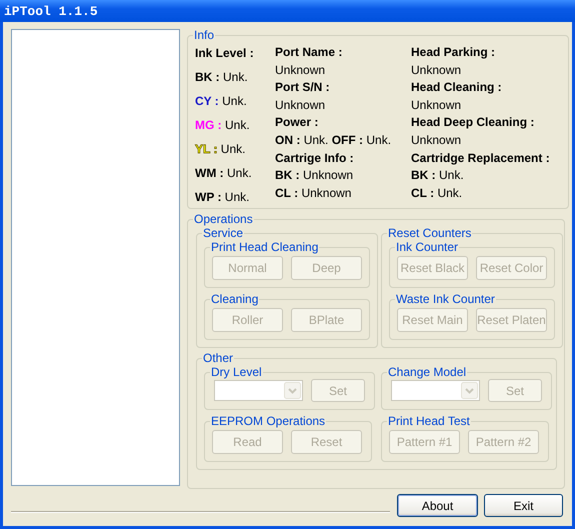  What do you see at coordinates (236, 372) in the screenshot?
I see `group-title: Dry Level` at bounding box center [236, 372].